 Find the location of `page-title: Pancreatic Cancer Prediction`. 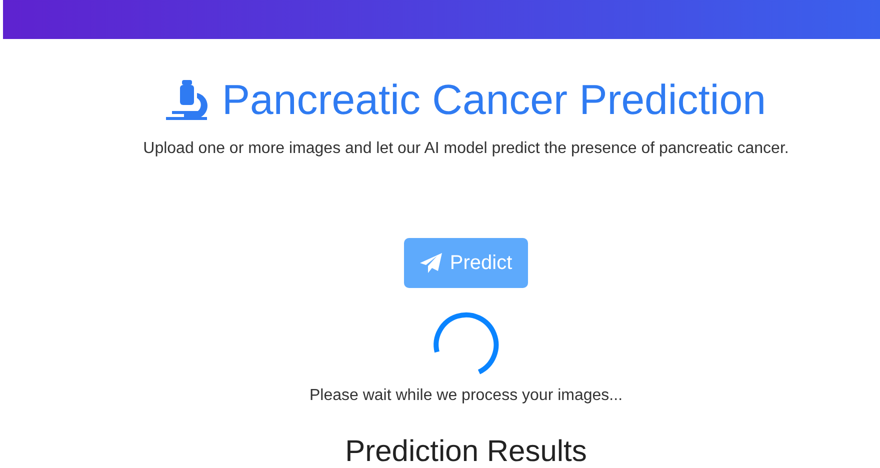

page-title: Pancreatic Cancer Prediction is located at coordinates (494, 100).